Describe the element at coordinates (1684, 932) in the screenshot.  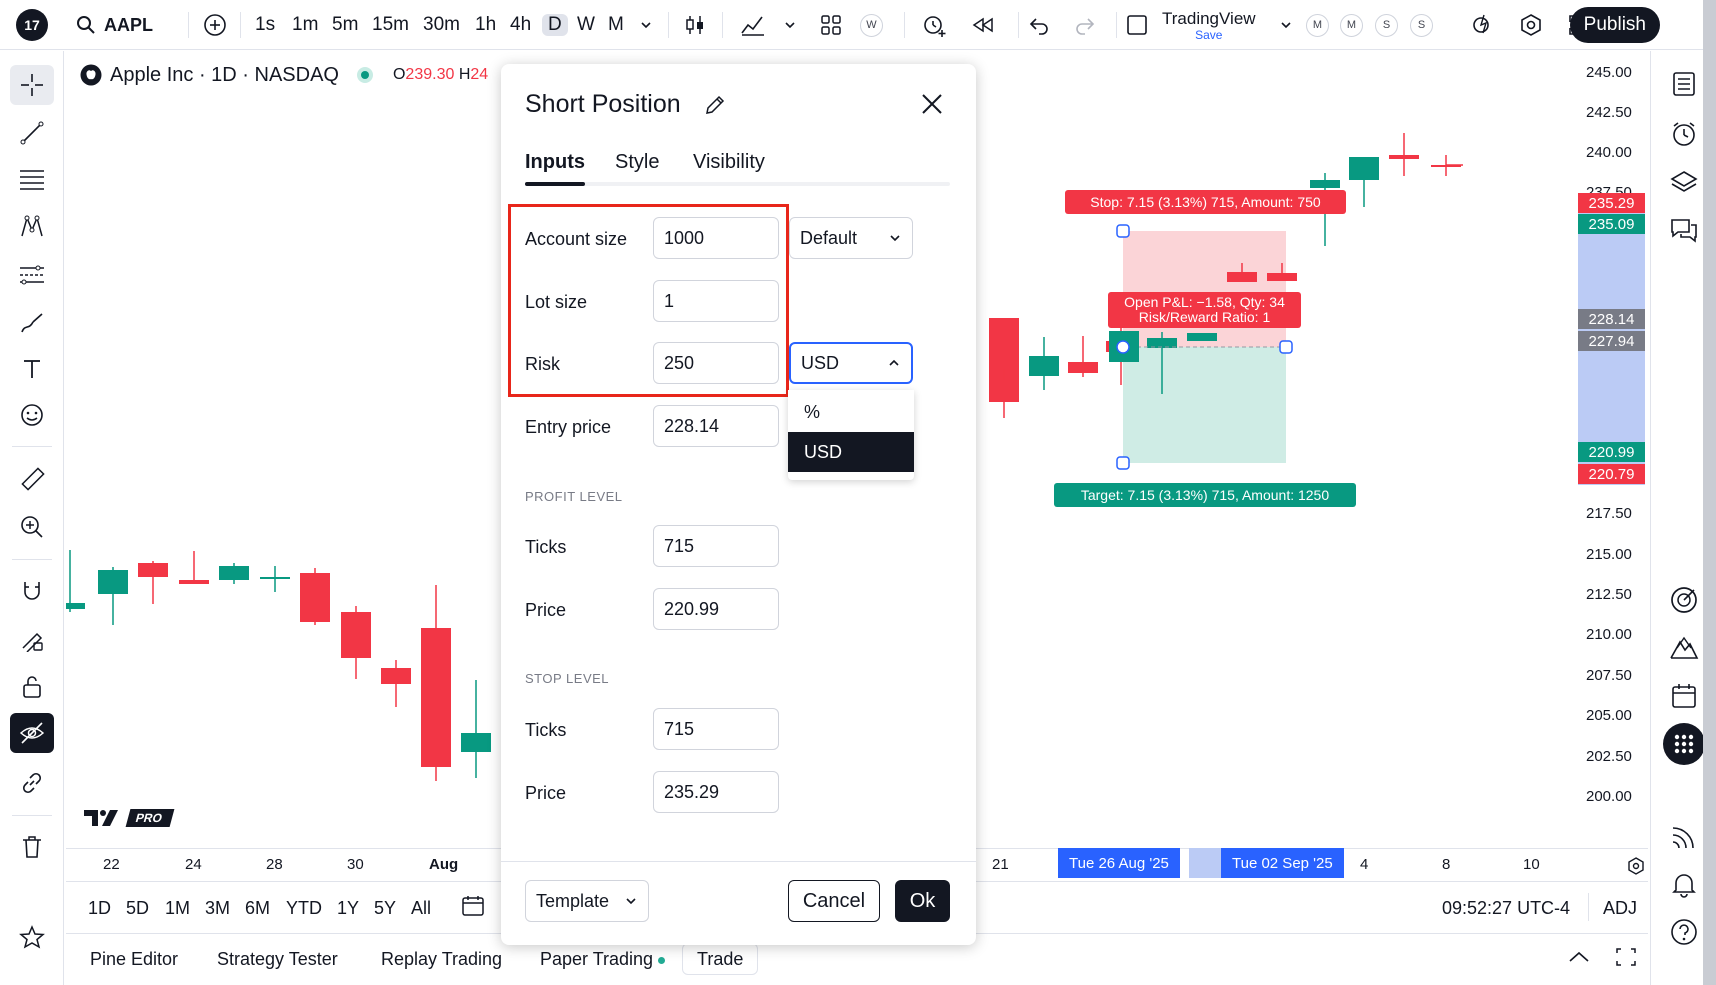
I see `help-icon` at that location.